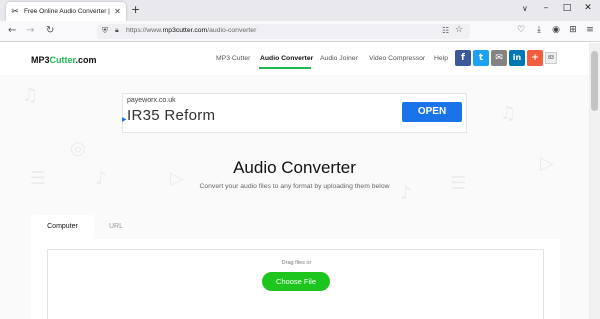 The image size is (600, 319). I want to click on source-tabs: Computer URL, so click(295, 228).